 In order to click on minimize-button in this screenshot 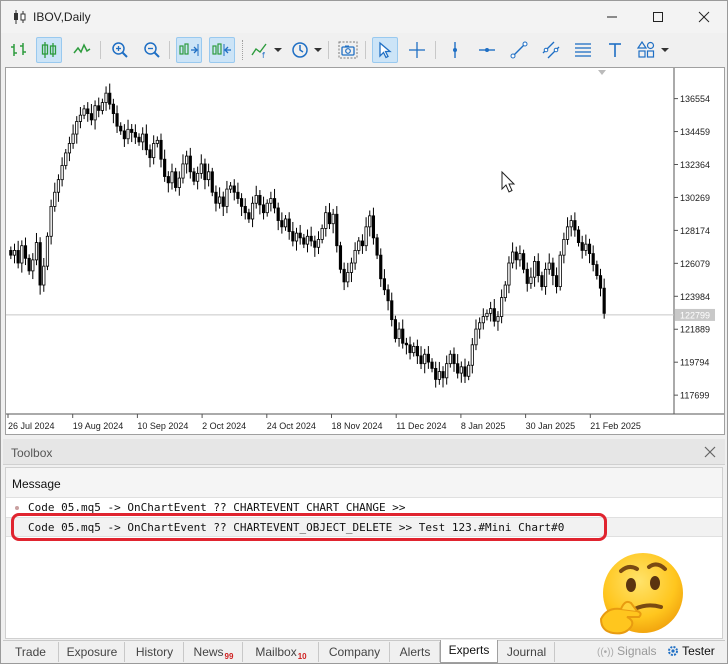, I will do `click(612, 17)`.